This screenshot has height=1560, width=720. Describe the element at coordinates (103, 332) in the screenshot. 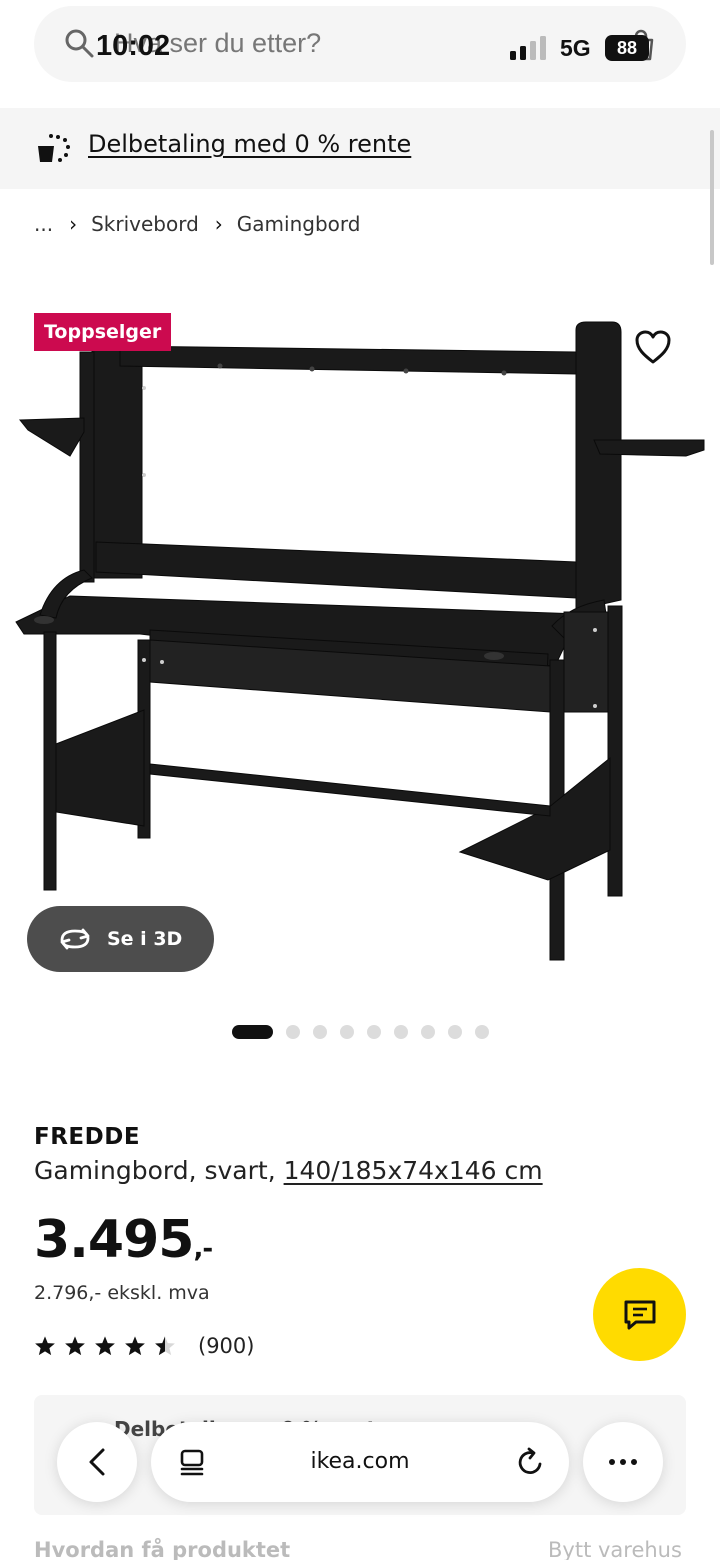

I see `bestseller-badge: Toppselger` at that location.